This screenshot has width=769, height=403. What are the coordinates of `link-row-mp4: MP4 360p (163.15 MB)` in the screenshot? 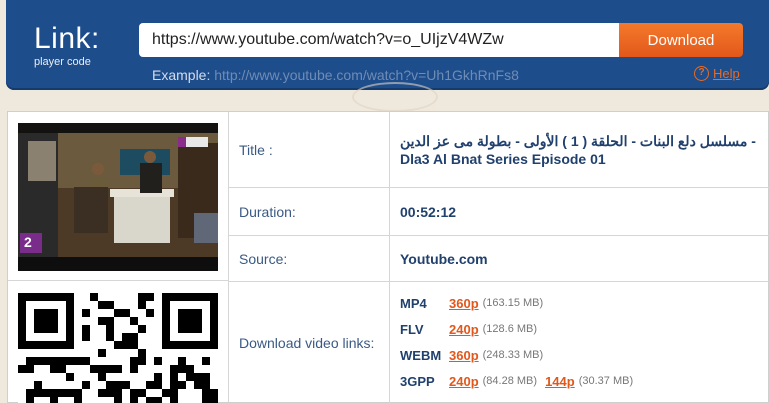 It's located at (520, 303).